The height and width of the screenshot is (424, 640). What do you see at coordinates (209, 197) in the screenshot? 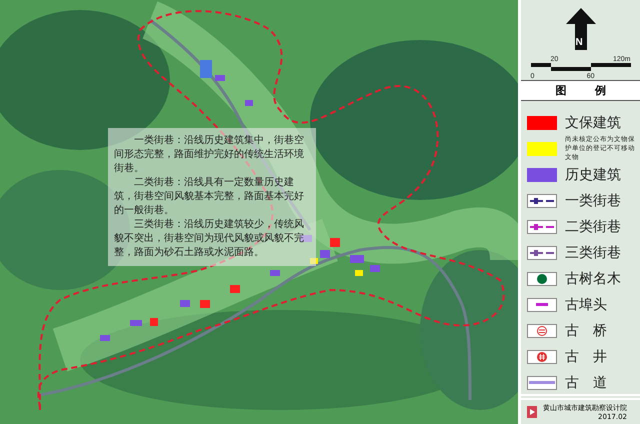
I see `description-text: 二类街巷：沿线具有一定数量历史建筑，街巷空间风貌基本完整，路面基本完好的一般街巷。` at bounding box center [209, 197].